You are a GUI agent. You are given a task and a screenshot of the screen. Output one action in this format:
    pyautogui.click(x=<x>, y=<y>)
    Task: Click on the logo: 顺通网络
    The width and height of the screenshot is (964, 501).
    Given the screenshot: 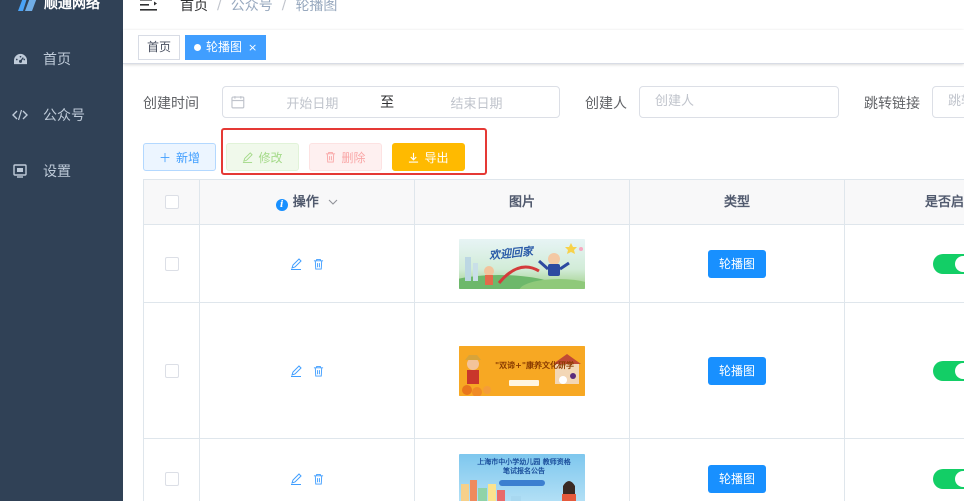 What is the action you would take?
    pyautogui.click(x=61, y=9)
    